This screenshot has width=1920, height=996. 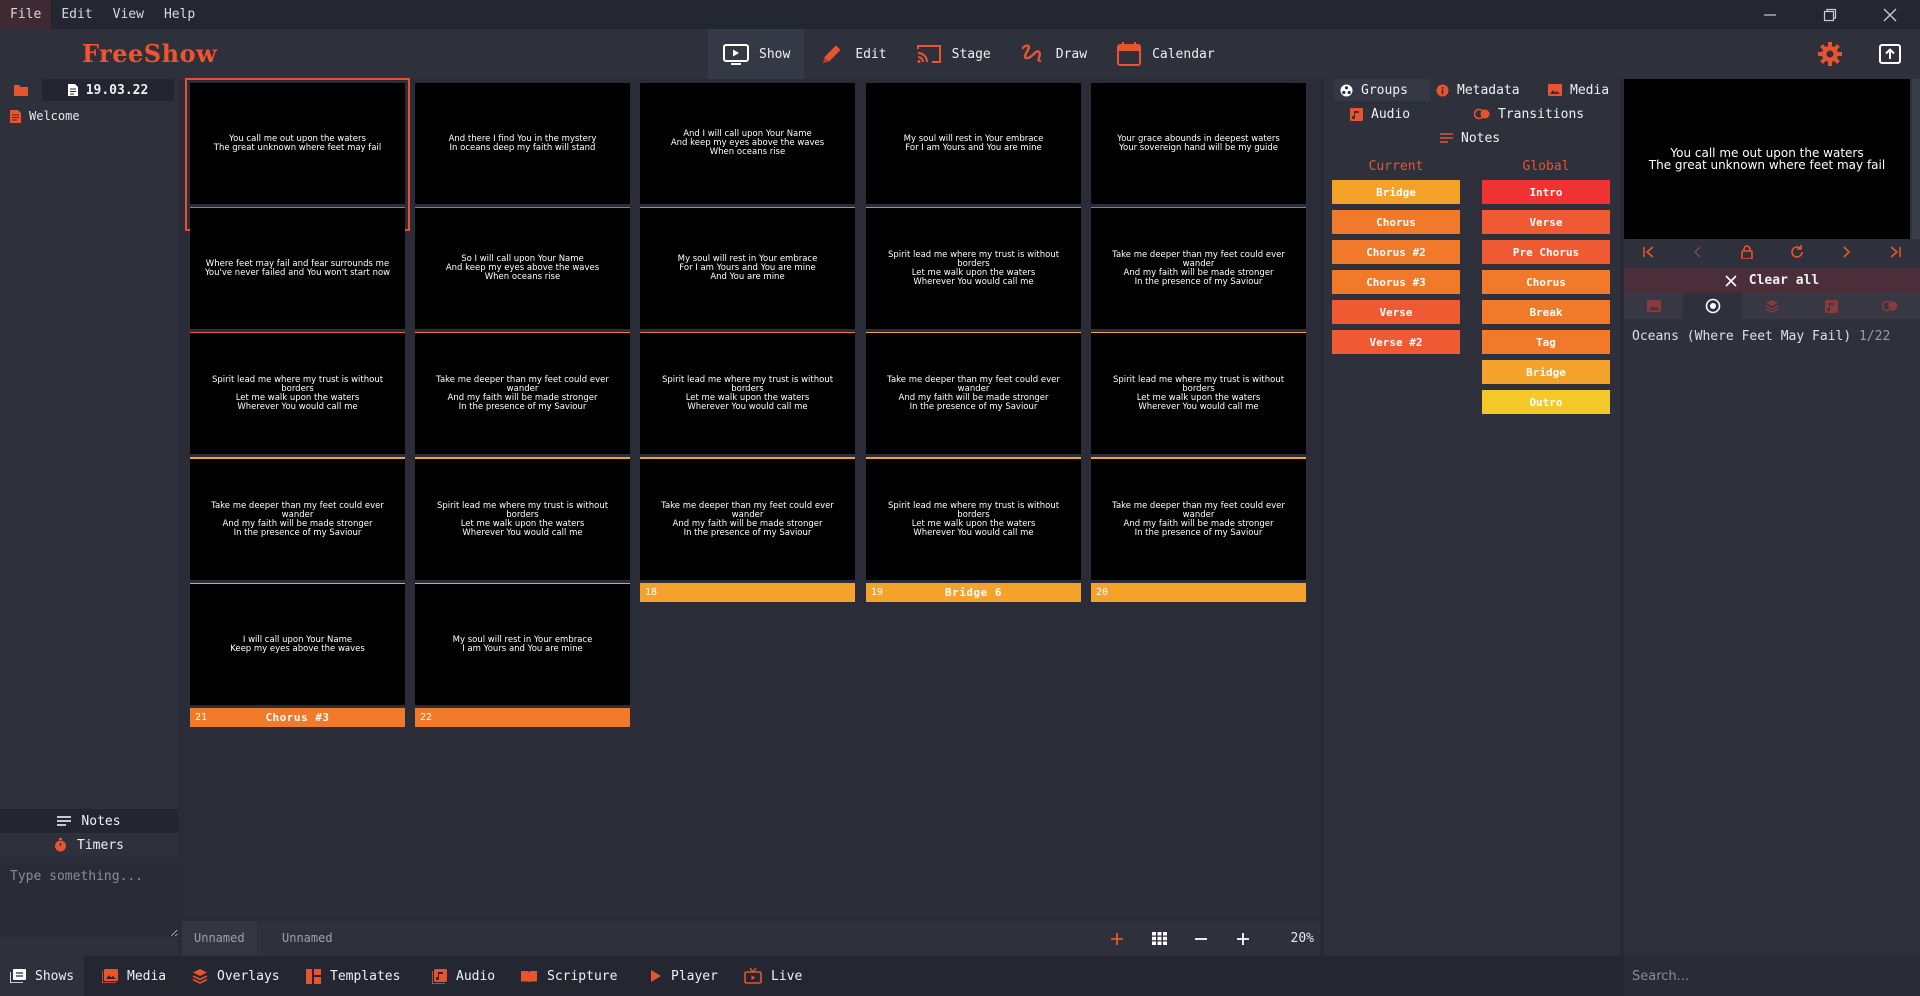 What do you see at coordinates (1831, 306) in the screenshot?
I see `clear-audio-tab` at bounding box center [1831, 306].